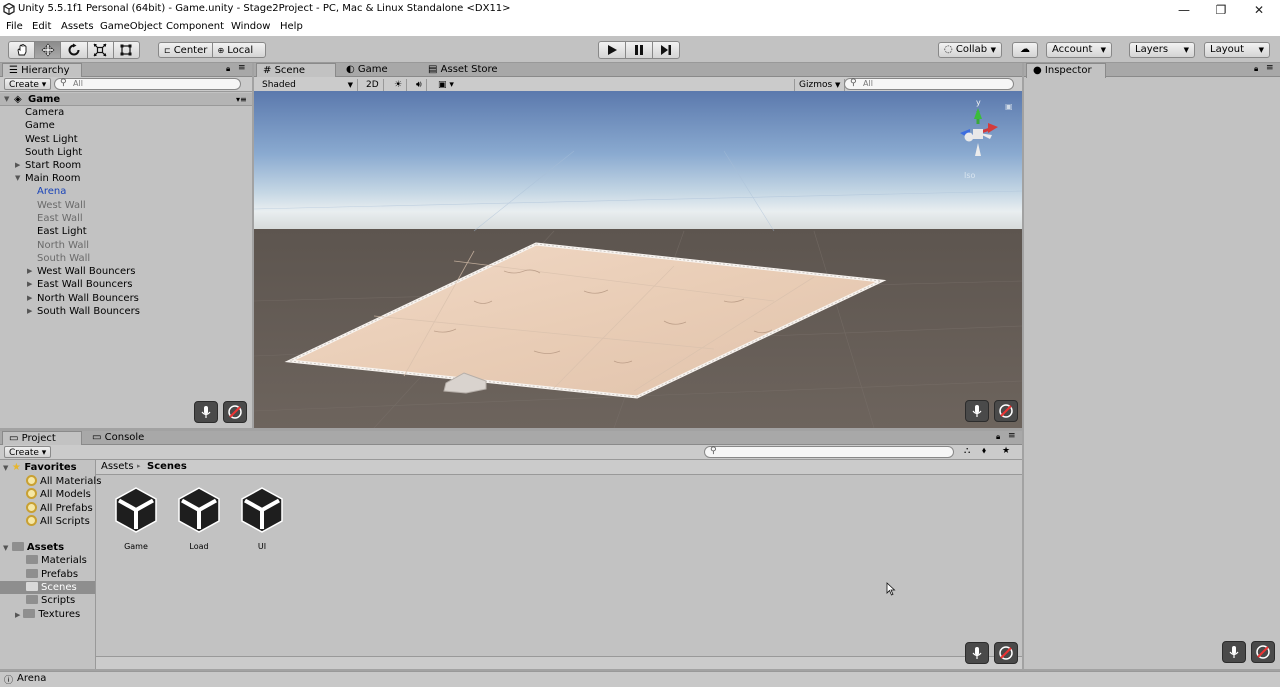  I want to click on favorite-star-icon: ★, so click(1006, 451).